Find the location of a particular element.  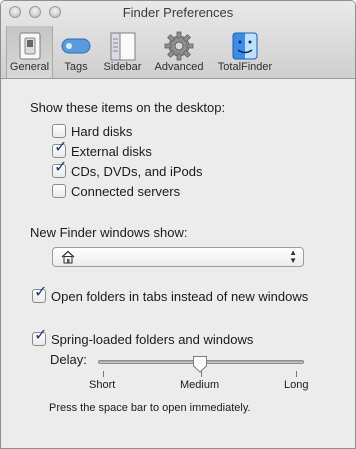

tabs-option-checkbox: ✓ is located at coordinates (39, 294).